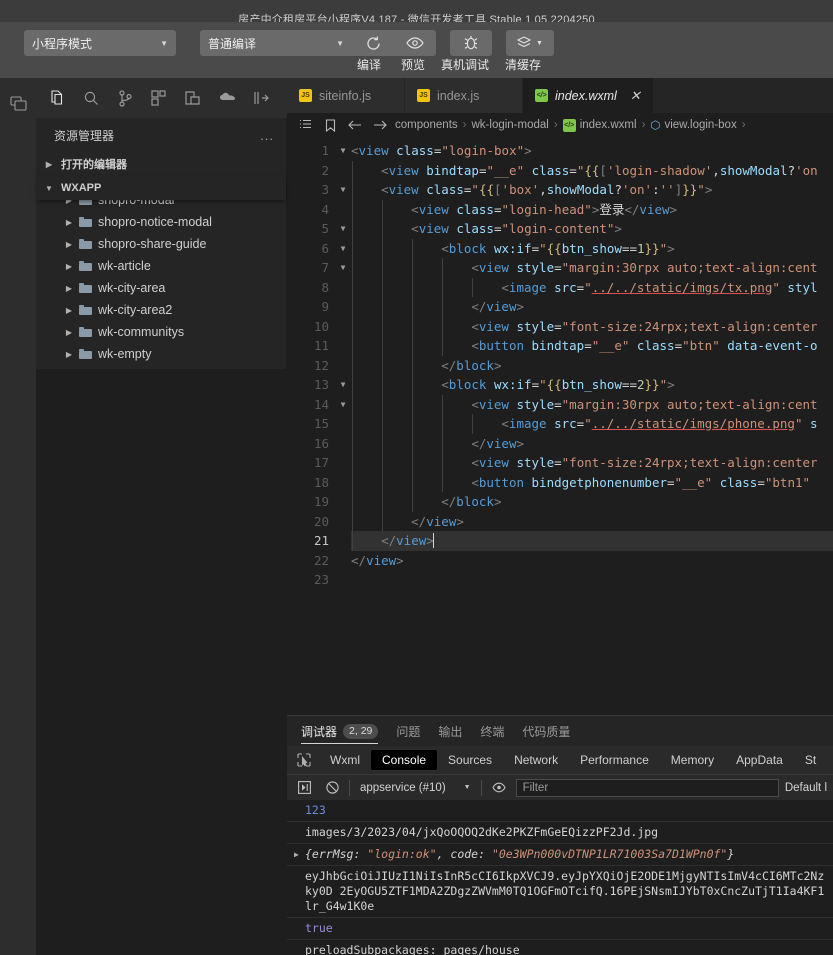 This screenshot has width=833, height=955. What do you see at coordinates (373, 43) in the screenshot?
I see `compile-button` at bounding box center [373, 43].